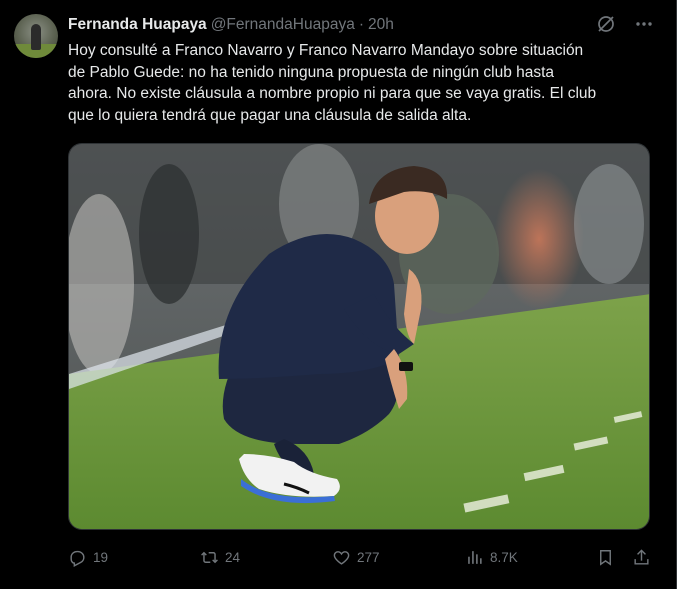  I want to click on tweet-actions: 19 24 277 8.7K, so click(363, 557).